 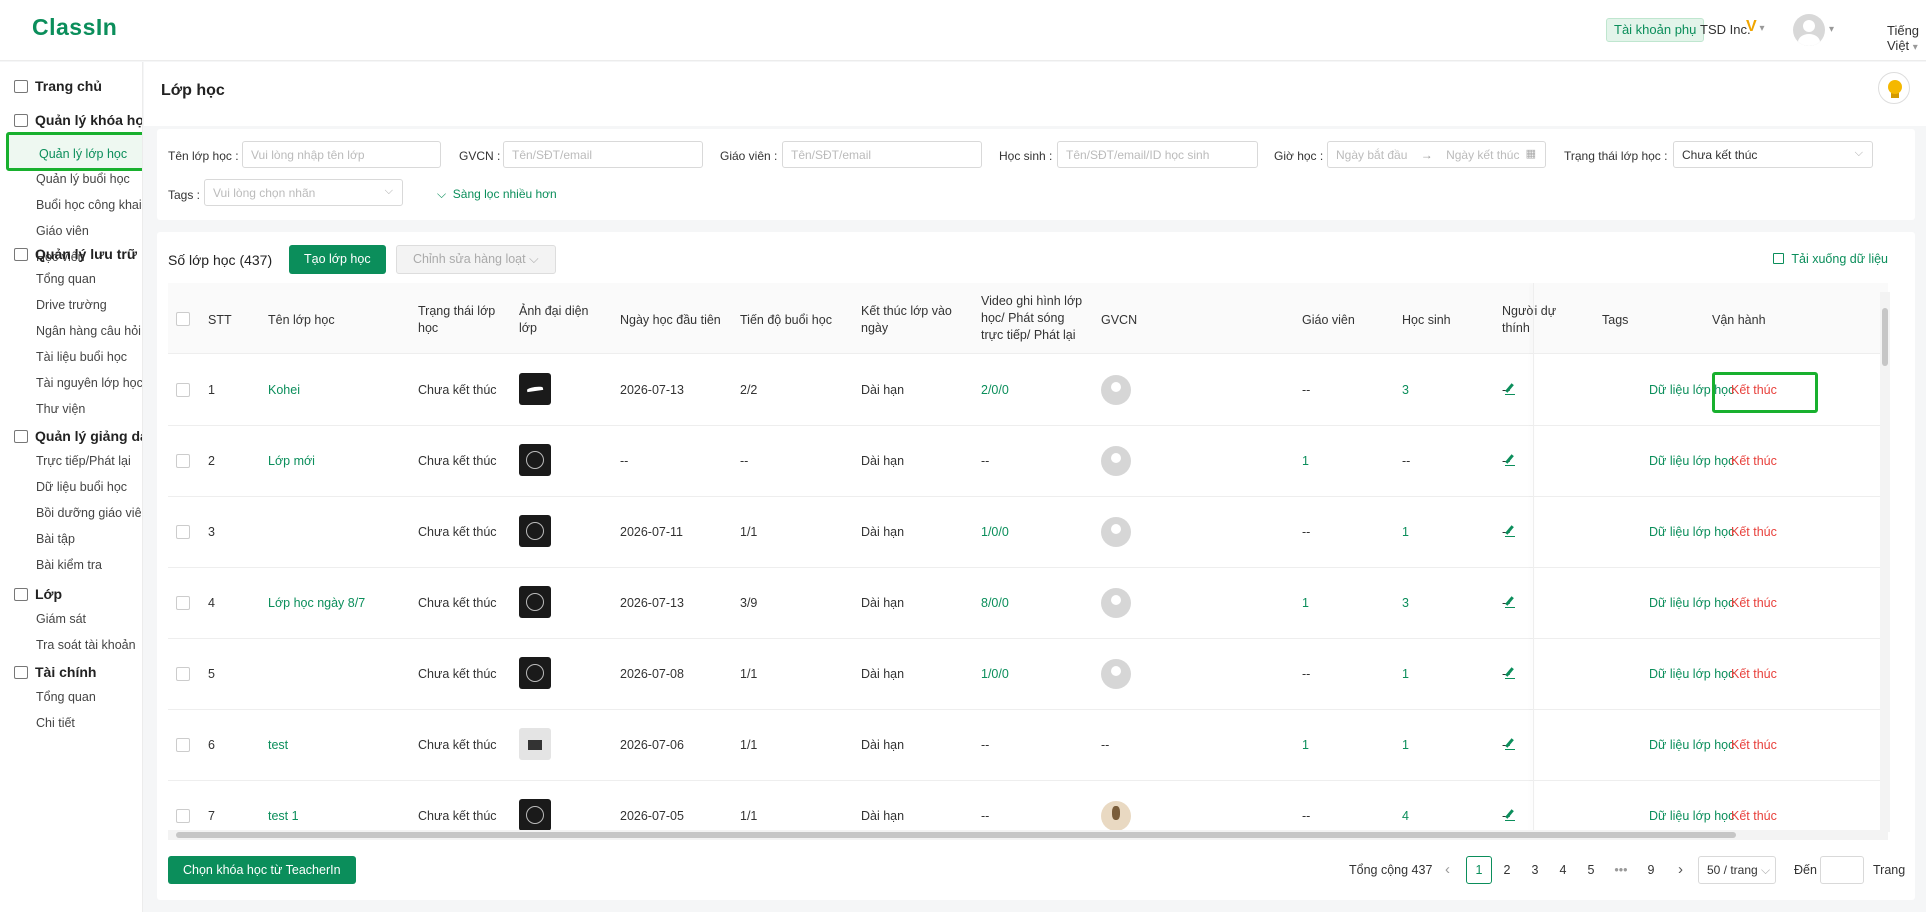 What do you see at coordinates (1436, 154) in the screenshot?
I see `date-range-picker: Ngày bắt đầu → Ngày kết thúc ▦` at bounding box center [1436, 154].